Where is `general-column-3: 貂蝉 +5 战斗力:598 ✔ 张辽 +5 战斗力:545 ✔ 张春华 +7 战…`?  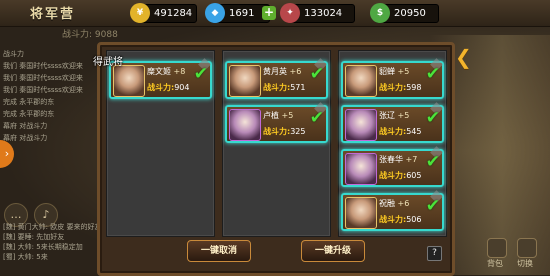
general-column-3: 貂蝉 +5 战斗力:598 ✔ 张辽 +5 战斗力:545 ✔ 张春华 +7 战… is located at coordinates (392, 143).